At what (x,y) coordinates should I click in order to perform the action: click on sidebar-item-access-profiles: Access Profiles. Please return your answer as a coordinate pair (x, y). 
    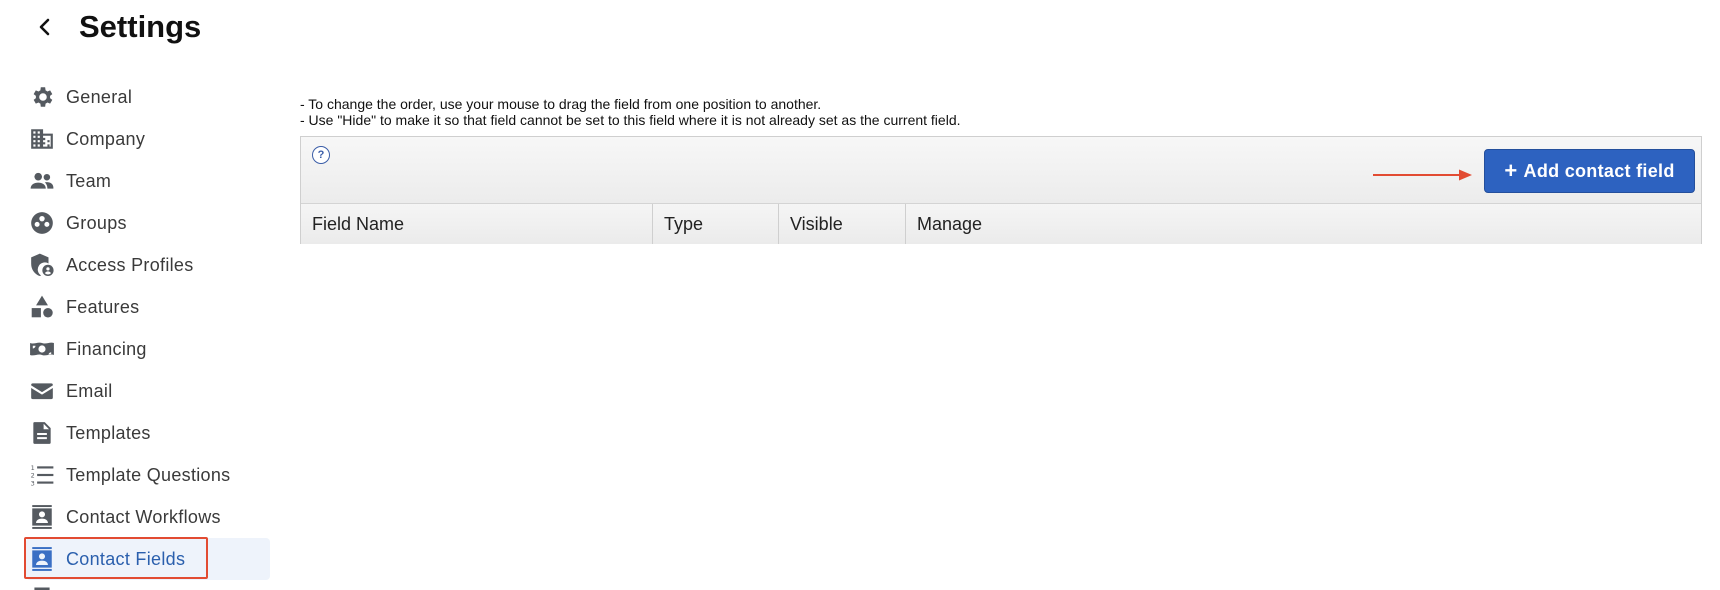
    Looking at the image, I should click on (136, 265).